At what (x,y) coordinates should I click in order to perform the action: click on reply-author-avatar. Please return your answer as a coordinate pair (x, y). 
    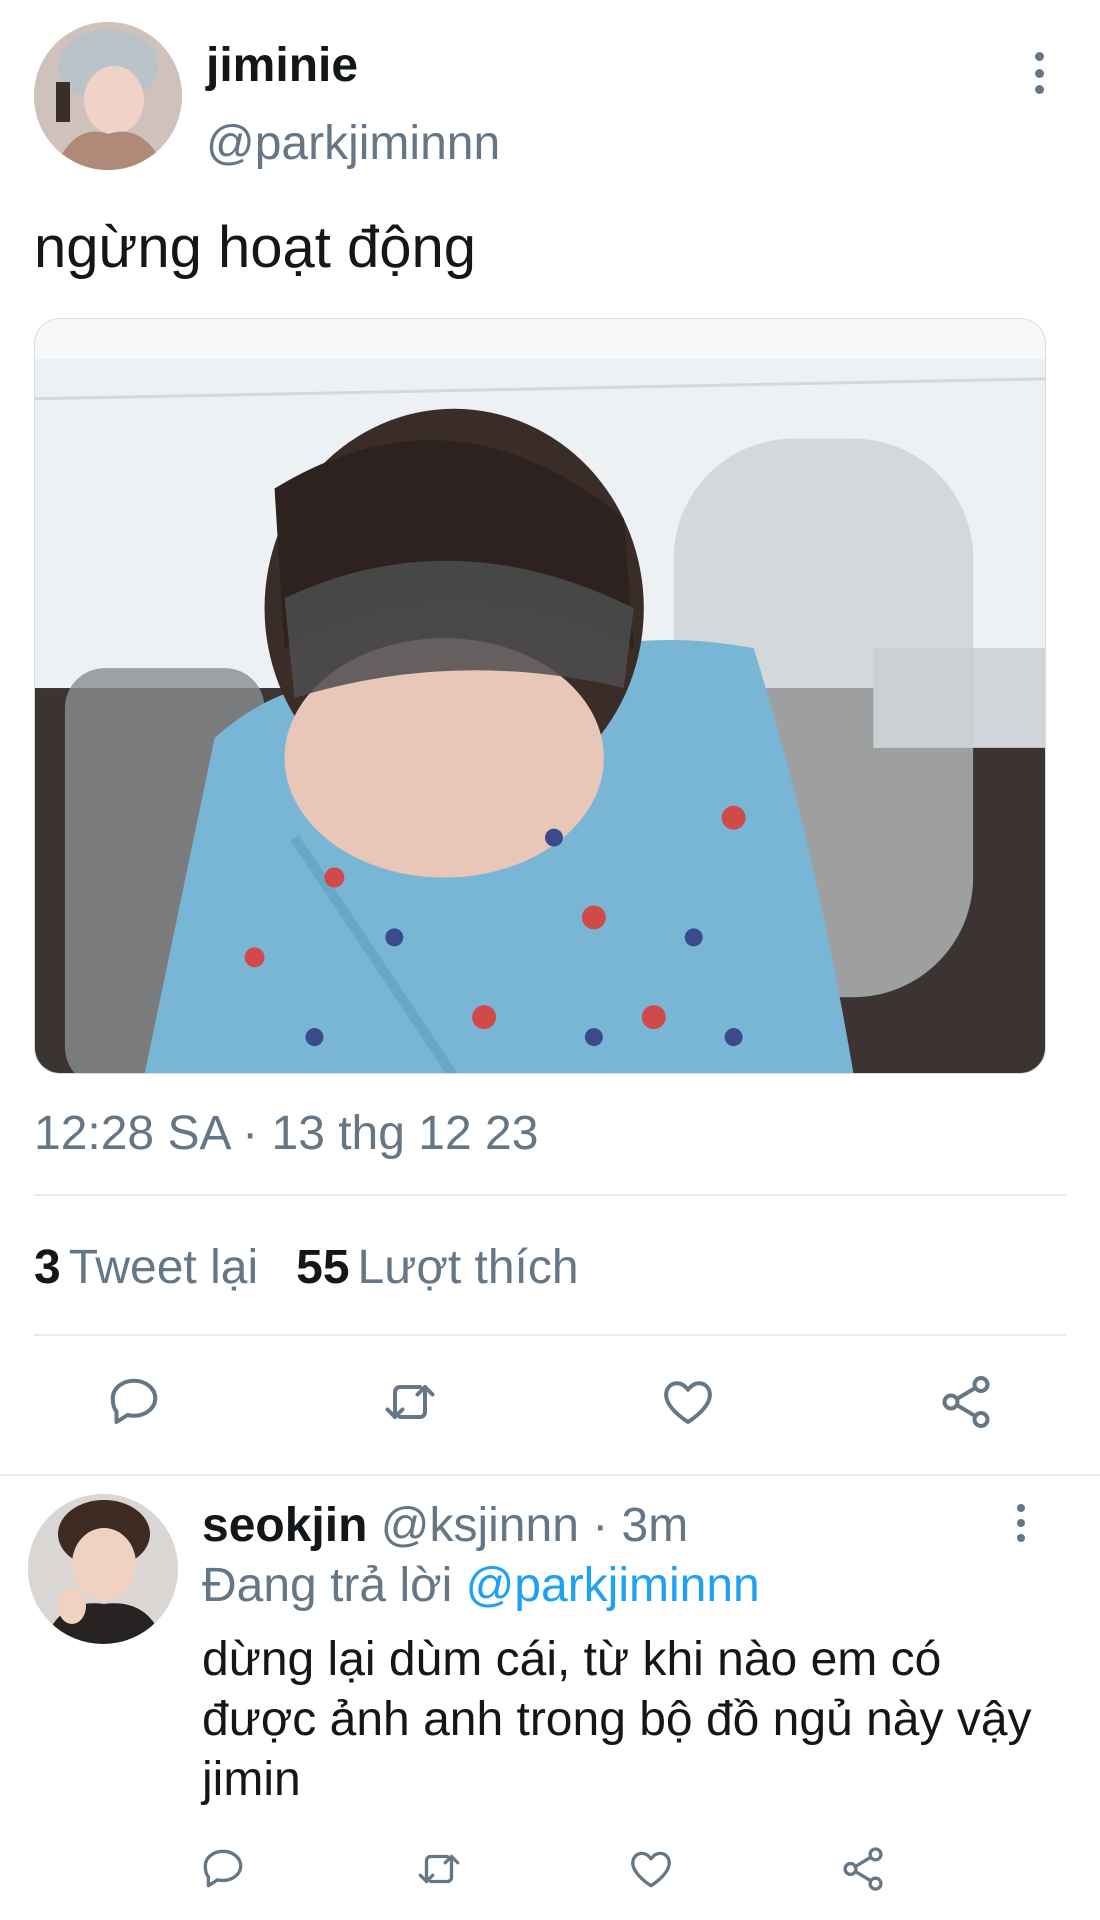
    Looking at the image, I should click on (103, 1569).